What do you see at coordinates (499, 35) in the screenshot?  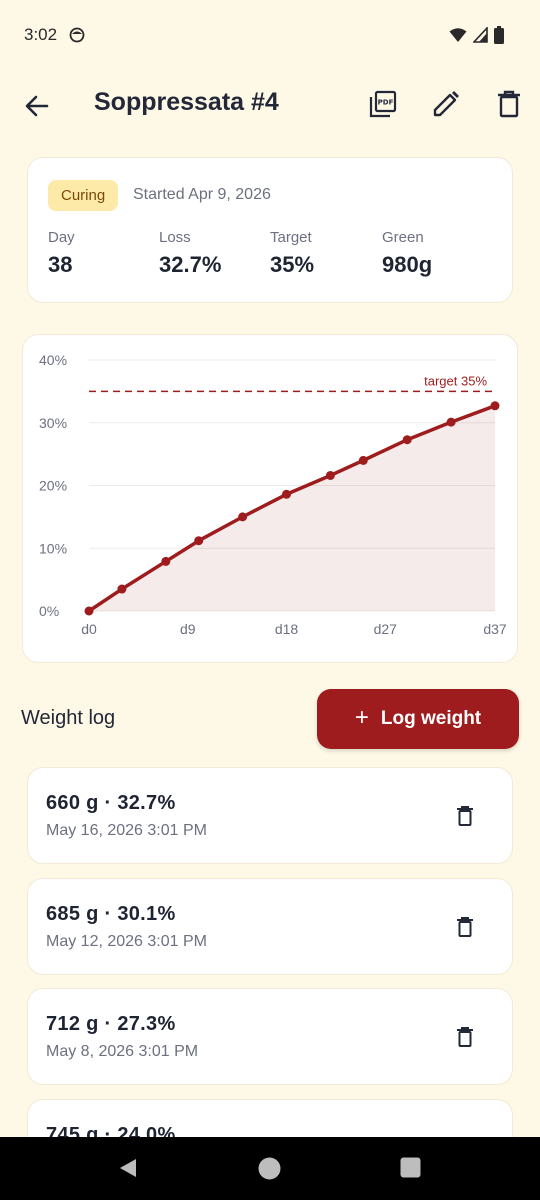 I see `battery-icon` at bounding box center [499, 35].